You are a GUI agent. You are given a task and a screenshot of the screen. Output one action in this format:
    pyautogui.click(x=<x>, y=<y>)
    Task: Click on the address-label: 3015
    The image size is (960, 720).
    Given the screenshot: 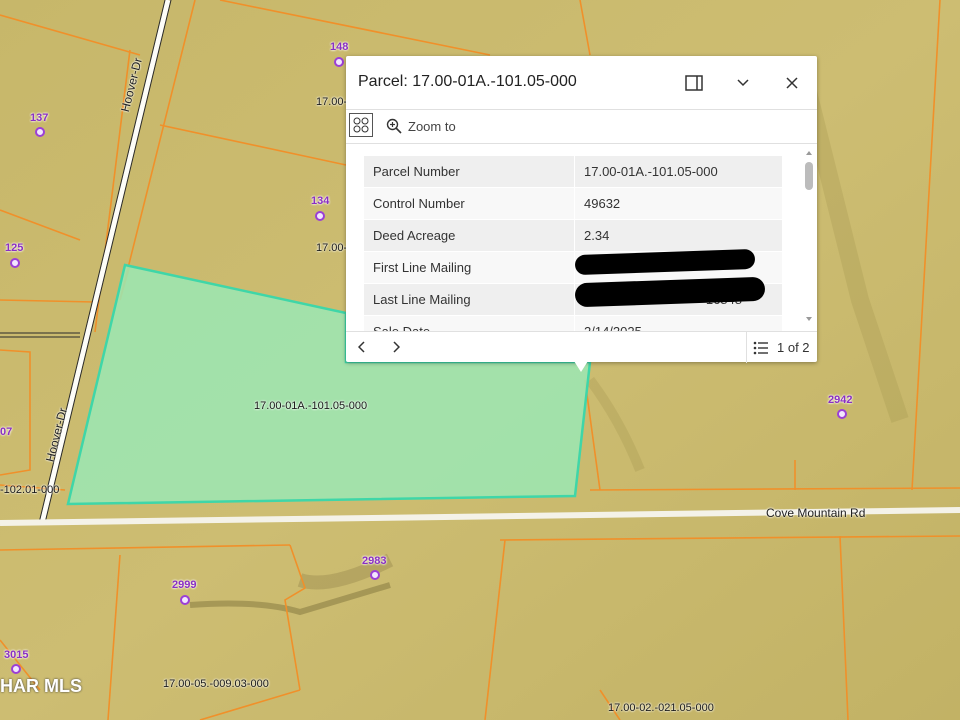 What is the action you would take?
    pyautogui.click(x=16, y=655)
    